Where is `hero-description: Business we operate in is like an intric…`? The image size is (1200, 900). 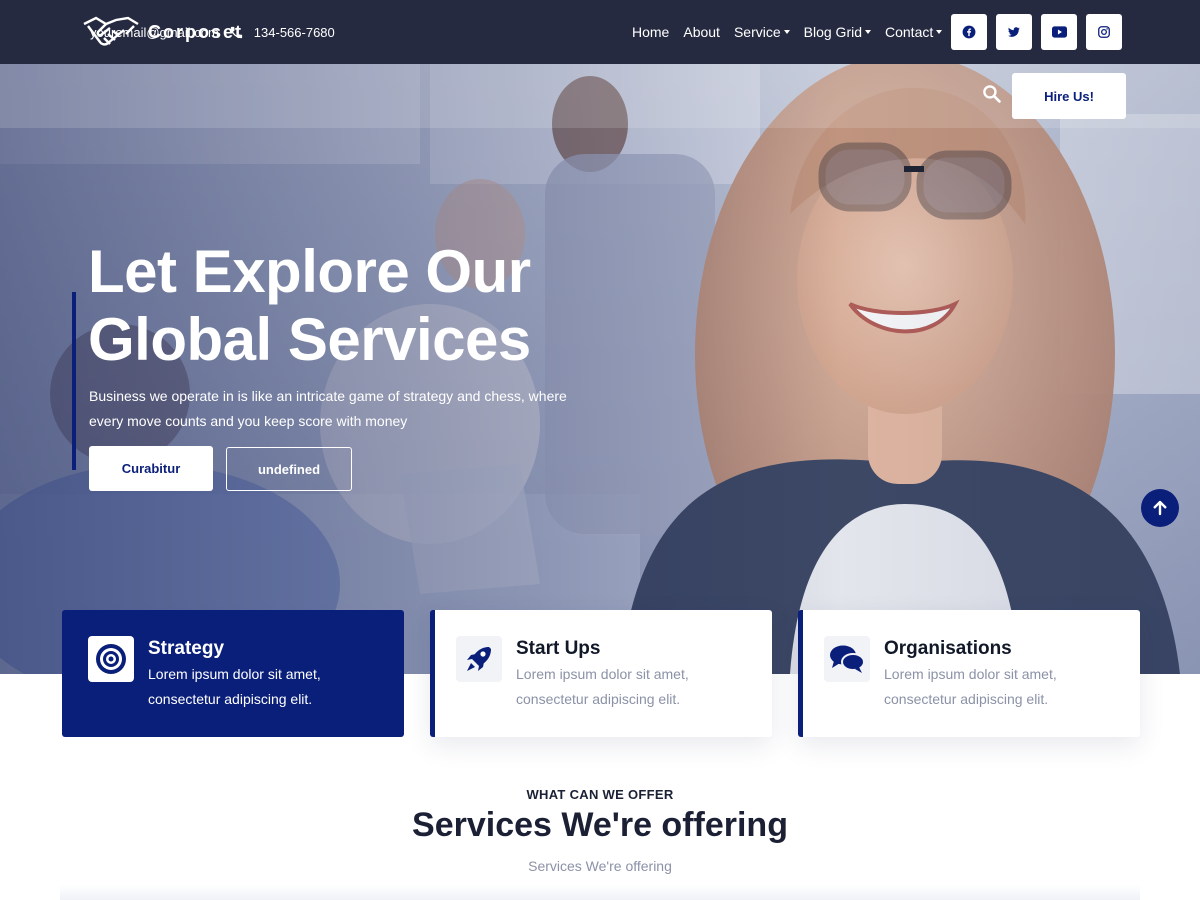
hero-description: Business we operate in is like an intric… is located at coordinates (359, 409).